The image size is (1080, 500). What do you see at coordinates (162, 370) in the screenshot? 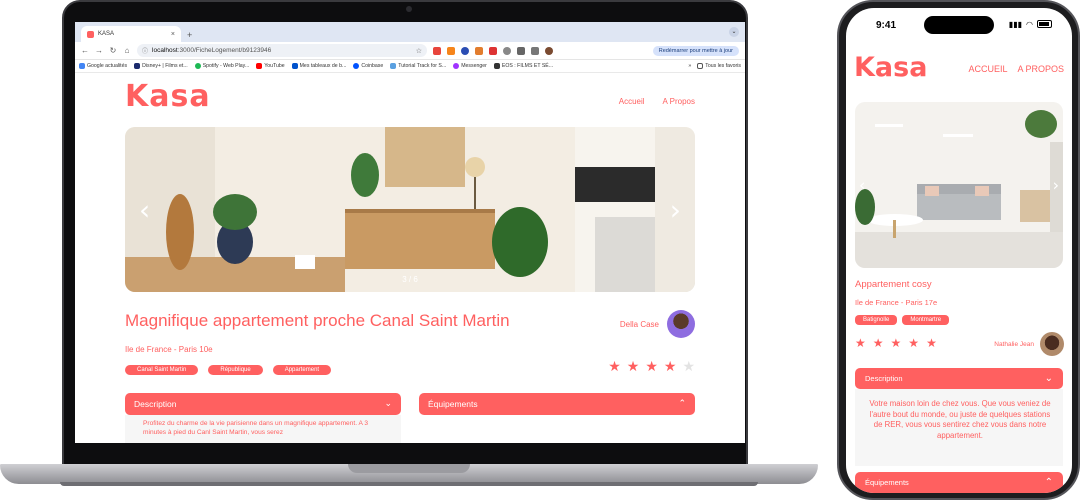
I see `tag: Canal Saint Martin` at bounding box center [162, 370].